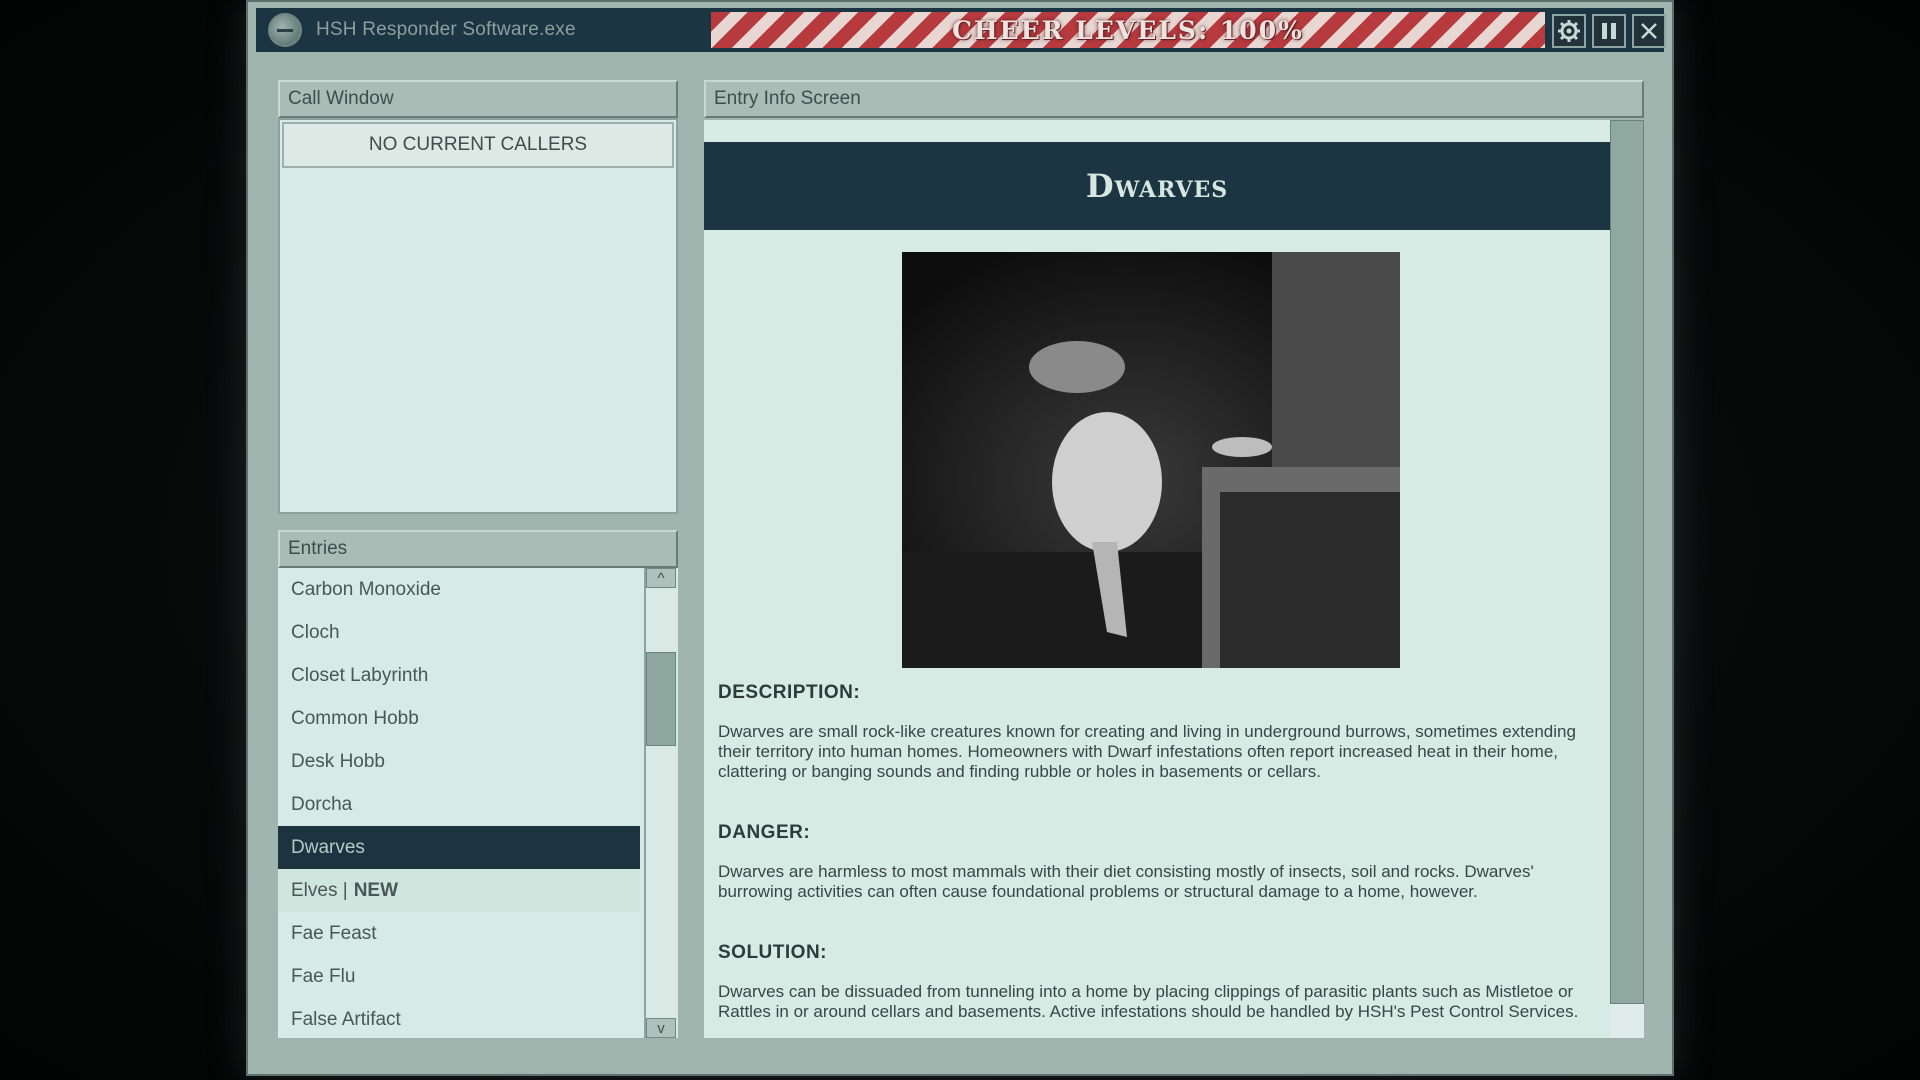  I want to click on entry-info-header: Entry Info Screen, so click(1174, 99).